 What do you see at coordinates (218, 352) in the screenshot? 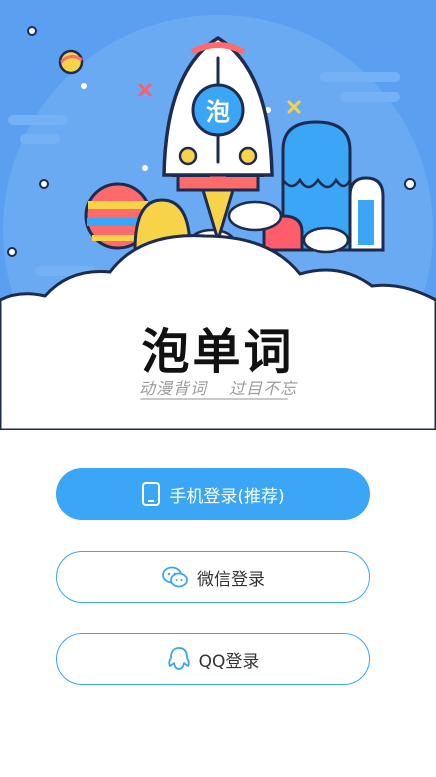
I see `app-logo-text: 泡单词` at bounding box center [218, 352].